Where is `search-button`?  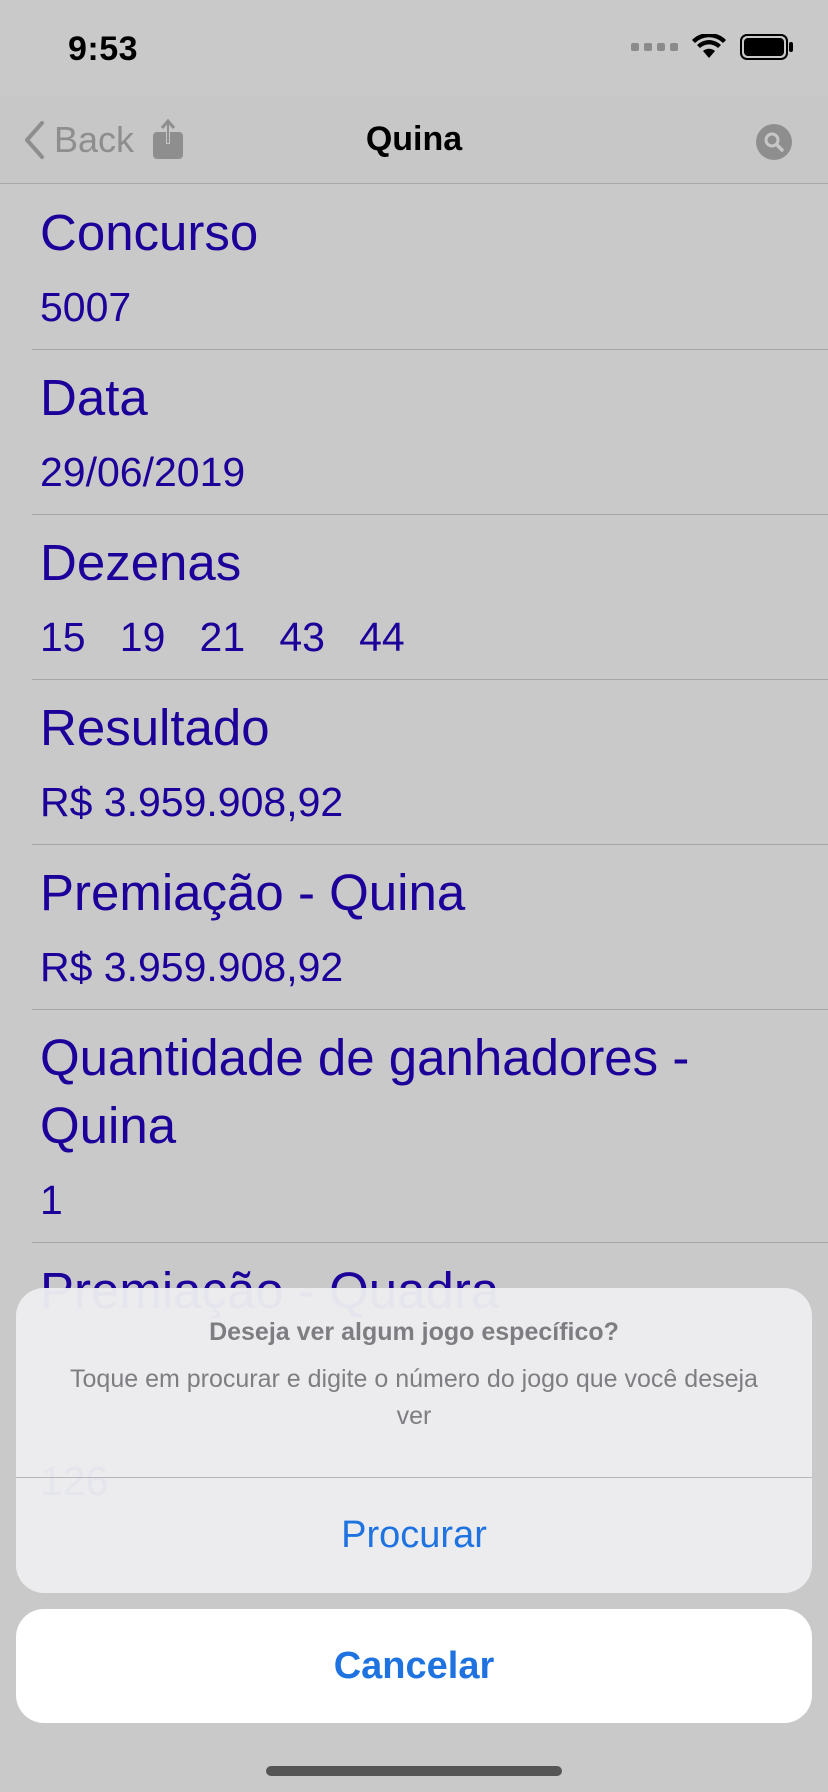
search-button is located at coordinates (774, 144).